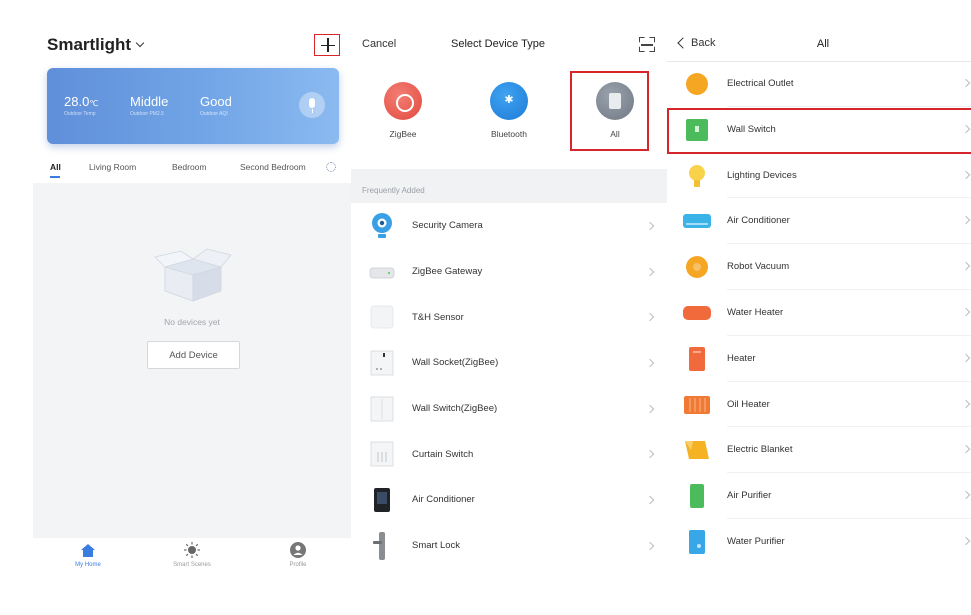 This screenshot has width=971, height=615. What do you see at coordinates (382, 272) in the screenshot?
I see `gateway-icon` at bounding box center [382, 272].